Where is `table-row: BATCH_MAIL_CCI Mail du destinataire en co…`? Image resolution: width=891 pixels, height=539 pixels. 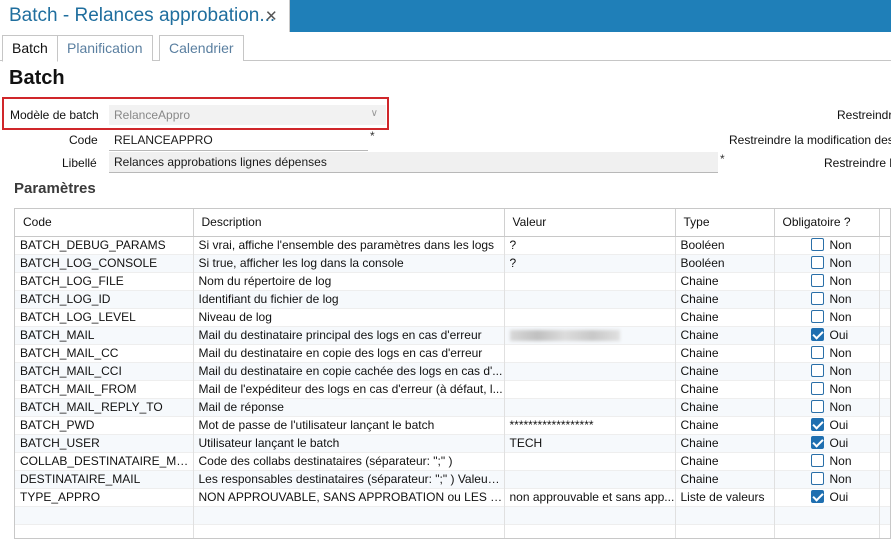
table-row: BATCH_MAIL_CCI Mail du destinataire en co… is located at coordinates (452, 371).